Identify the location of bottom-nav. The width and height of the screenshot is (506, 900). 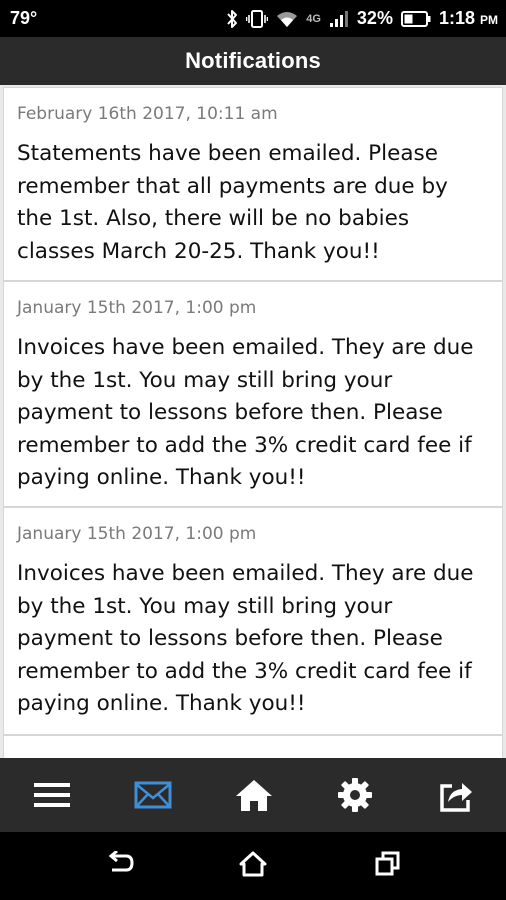
(253, 795).